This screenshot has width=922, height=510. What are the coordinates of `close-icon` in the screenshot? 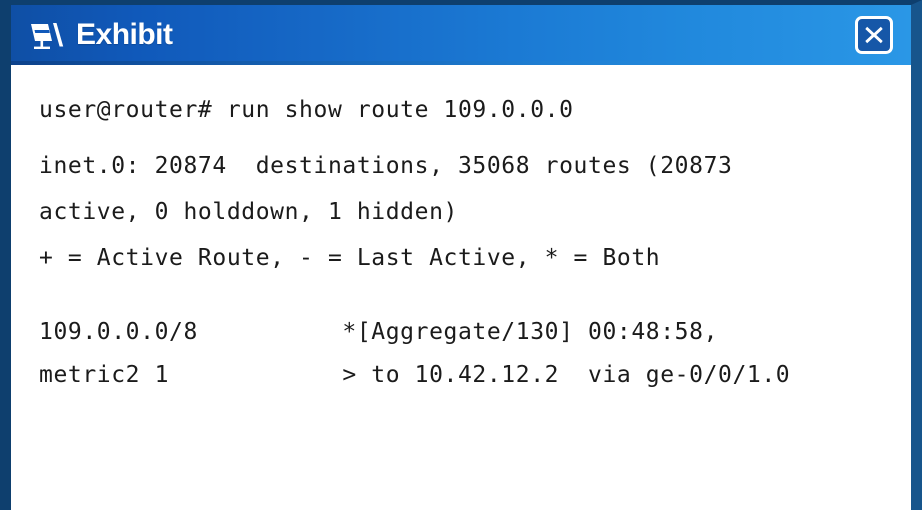 It's located at (874, 35).